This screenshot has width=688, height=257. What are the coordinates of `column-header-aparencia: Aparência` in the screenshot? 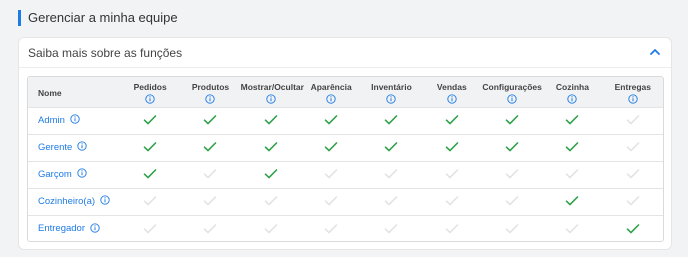 It's located at (331, 92).